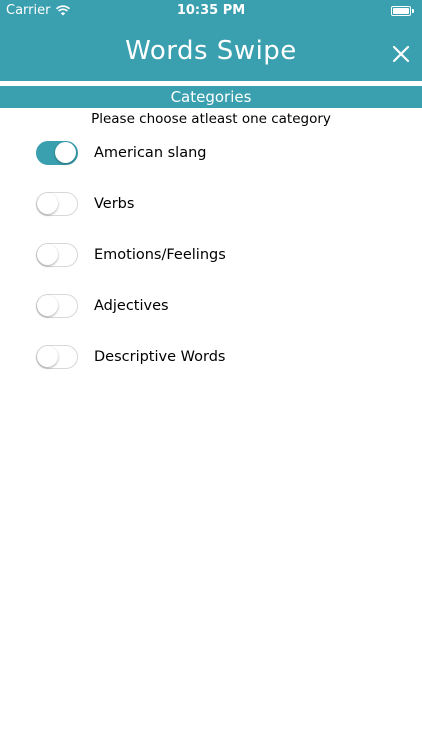 This screenshot has width=422, height=750. What do you see at coordinates (160, 357) in the screenshot?
I see `category-label: Descriptive Words` at bounding box center [160, 357].